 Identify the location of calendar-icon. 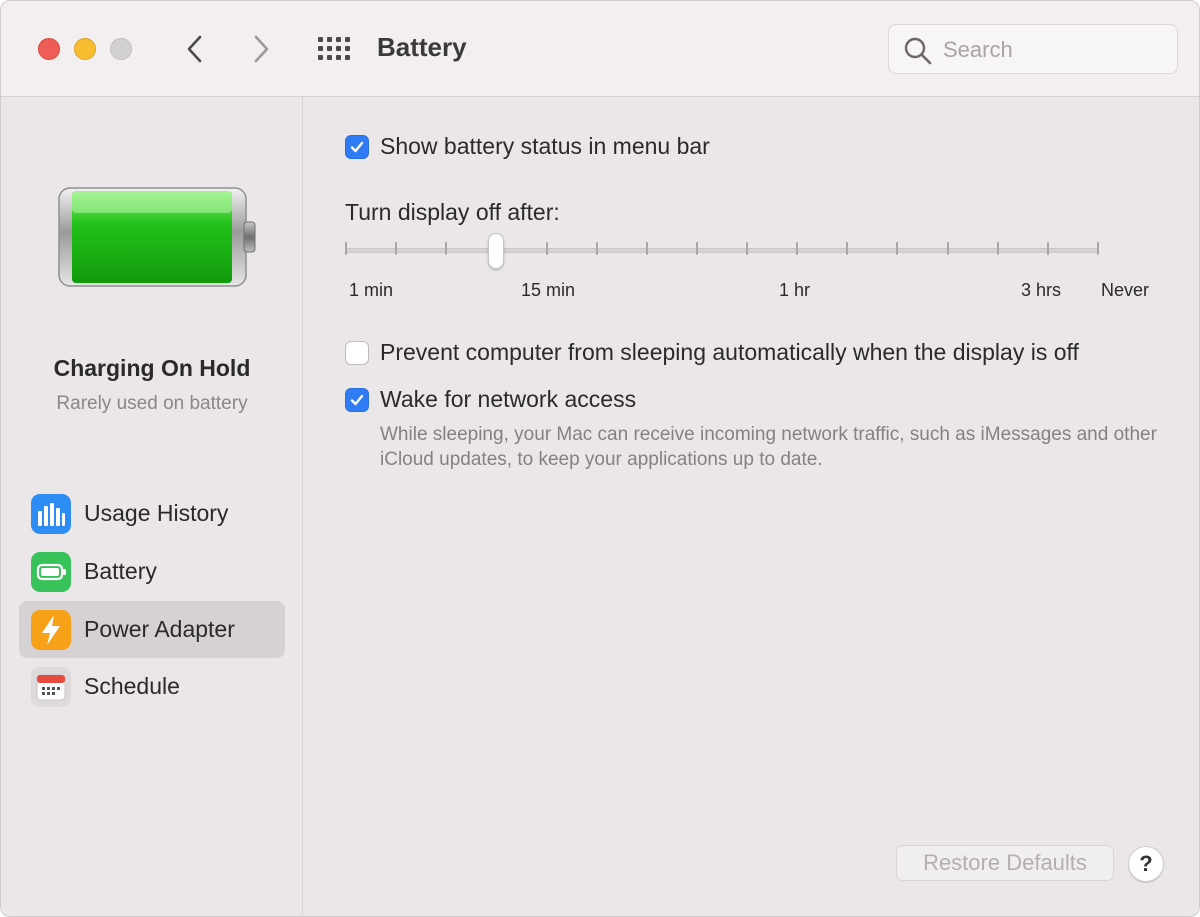
(51, 687).